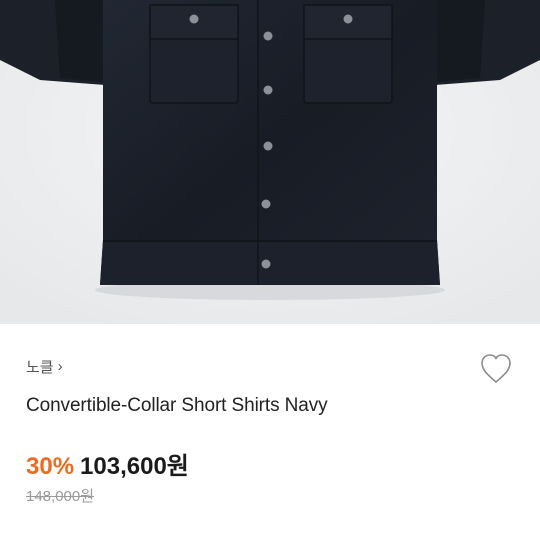 The width and height of the screenshot is (540, 540). I want to click on brand-link: 노클 ›, so click(44, 366).